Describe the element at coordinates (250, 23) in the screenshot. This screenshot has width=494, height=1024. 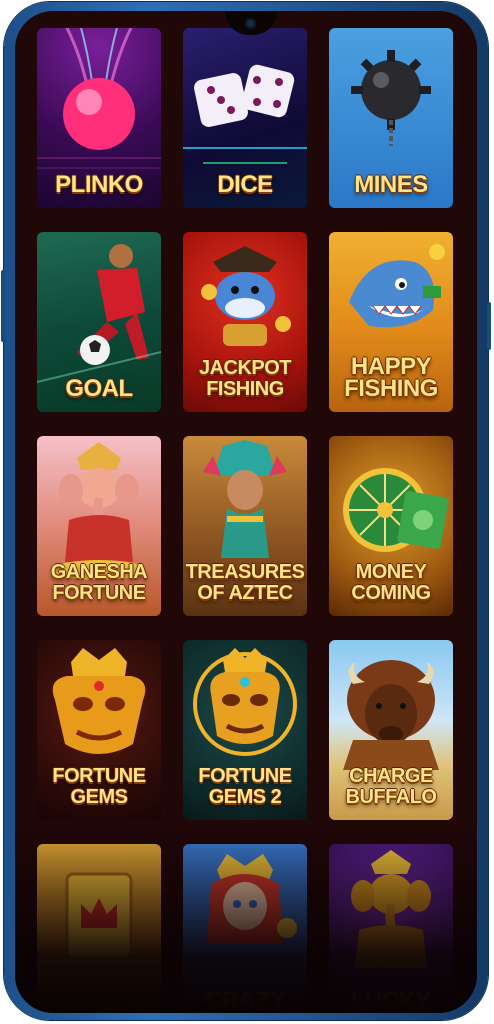
I see `front-camera-icon` at that location.